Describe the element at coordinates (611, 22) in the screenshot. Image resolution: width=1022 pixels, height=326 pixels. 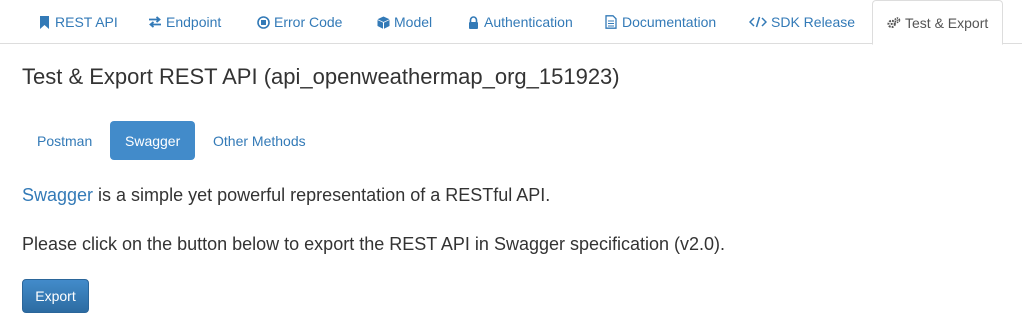
I see `document-icon` at that location.